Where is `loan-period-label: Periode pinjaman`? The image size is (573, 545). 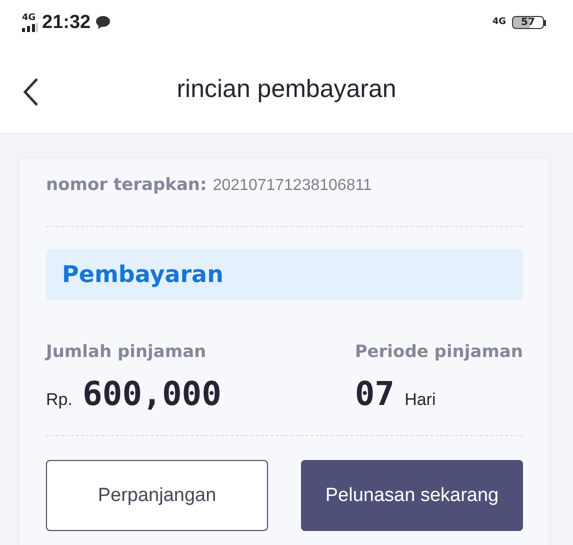 loan-period-label: Periode pinjaman is located at coordinates (438, 352).